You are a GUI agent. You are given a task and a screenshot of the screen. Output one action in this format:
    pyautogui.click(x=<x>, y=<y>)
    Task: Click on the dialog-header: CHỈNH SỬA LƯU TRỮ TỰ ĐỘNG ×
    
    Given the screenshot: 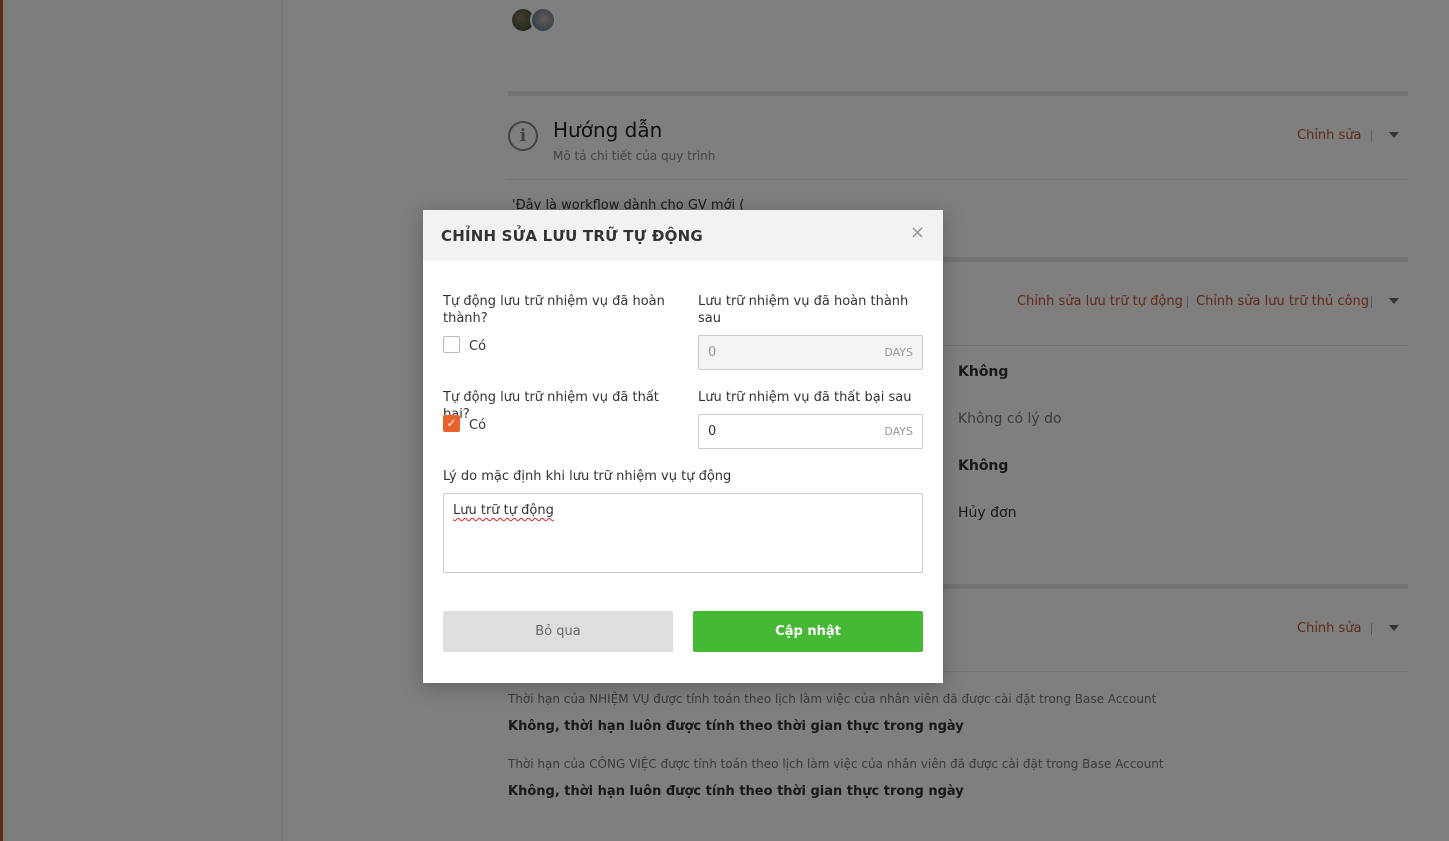 What is the action you would take?
    pyautogui.click(x=683, y=235)
    